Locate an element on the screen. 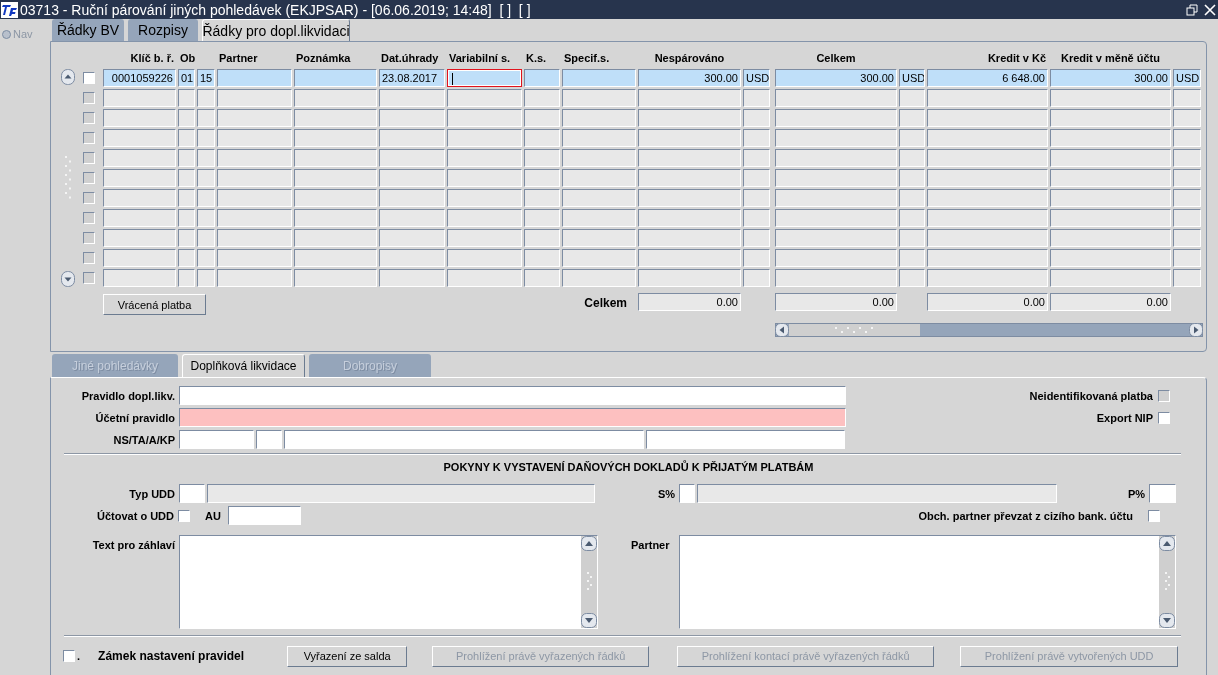 This screenshot has width=1218, height=675. lock-checkbox is located at coordinates (69, 656).